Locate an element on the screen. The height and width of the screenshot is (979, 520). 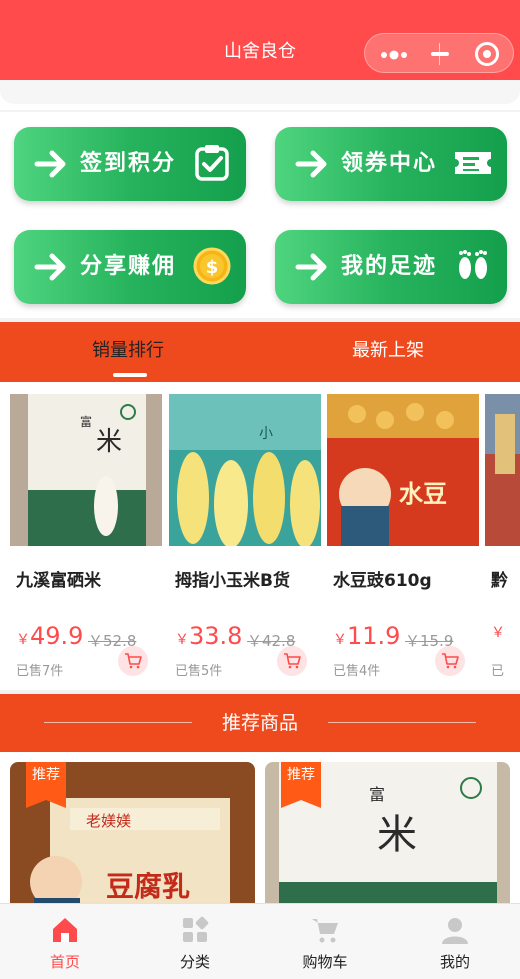
svg-text: 水豆 is located at coordinates (423, 494).